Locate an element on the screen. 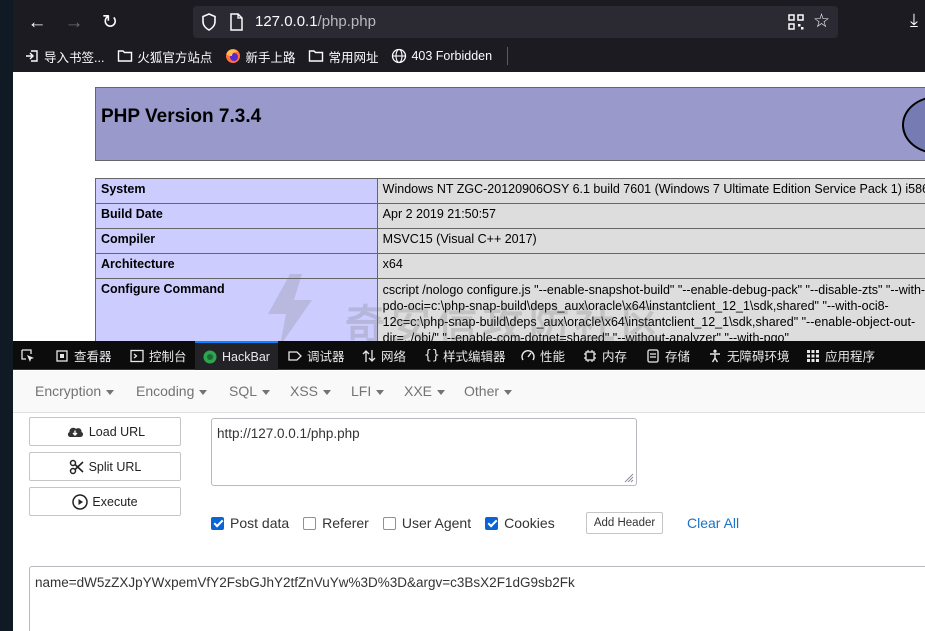 The height and width of the screenshot is (631, 925). option-user-agent: User Agent is located at coordinates (427, 523).